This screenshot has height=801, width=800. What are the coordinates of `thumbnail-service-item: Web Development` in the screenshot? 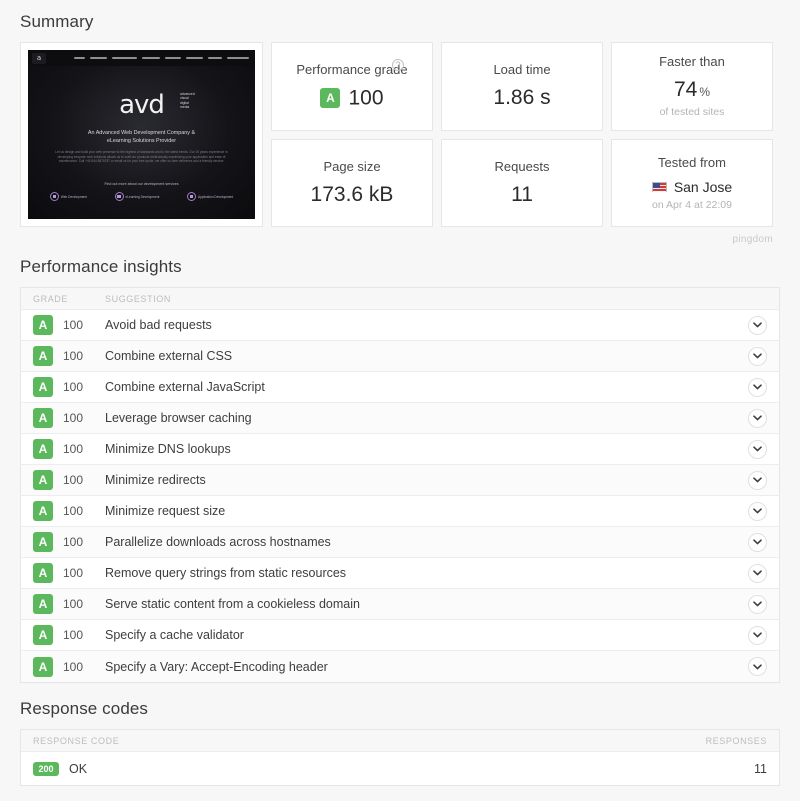 It's located at (68, 196).